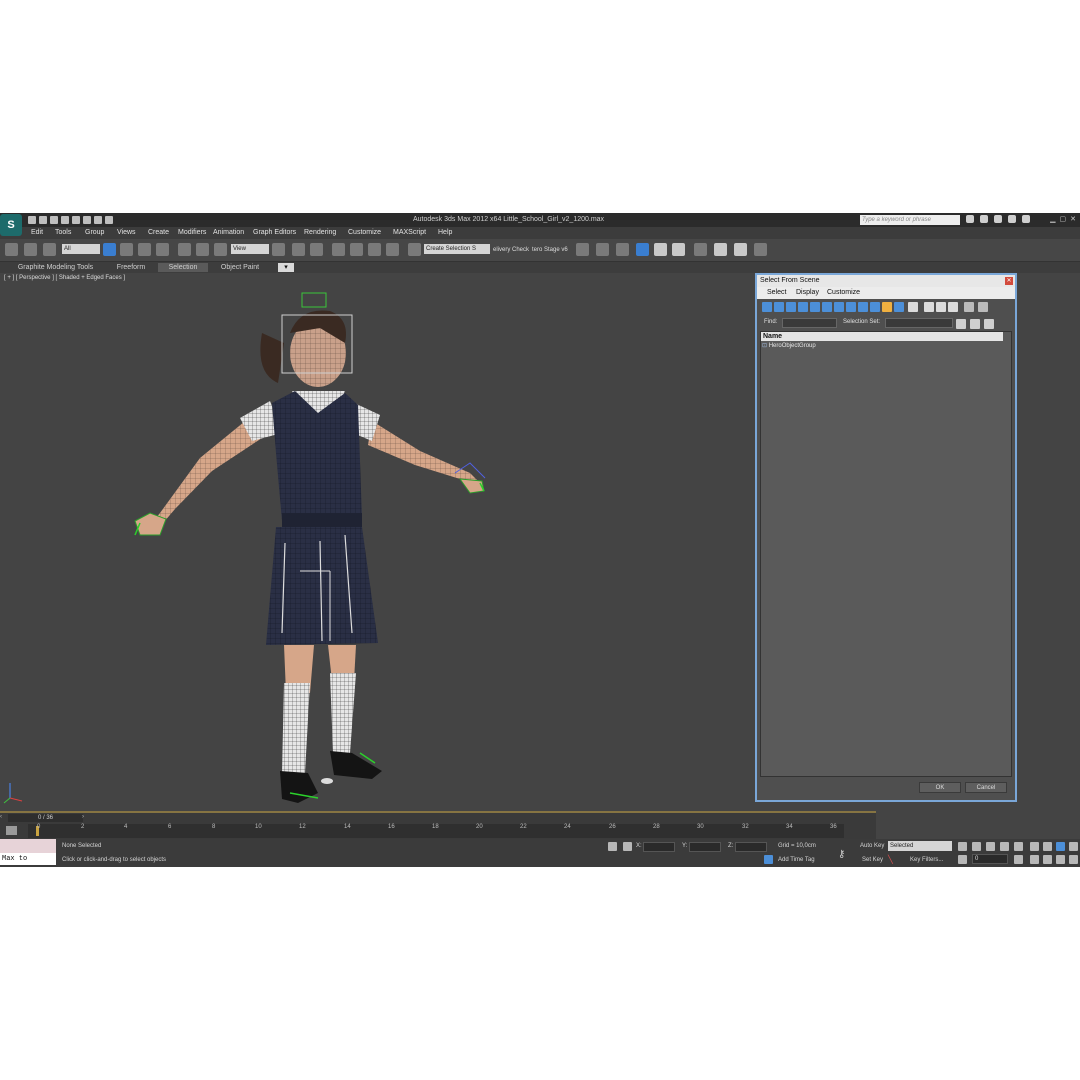  Describe the element at coordinates (882, 336) in the screenshot. I see `column-header-name: Name` at that location.